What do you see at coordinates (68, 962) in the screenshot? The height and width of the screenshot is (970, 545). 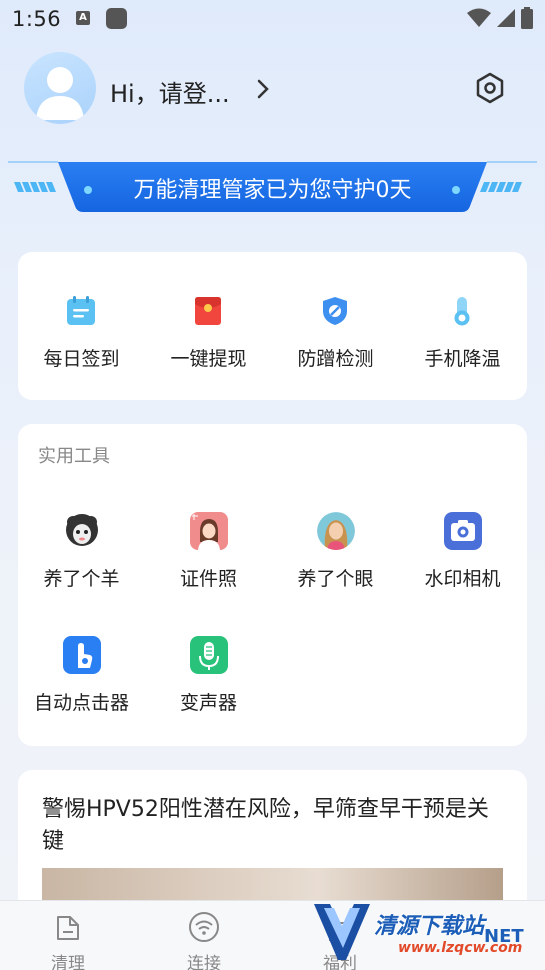 I see `nav-label: 清理` at bounding box center [68, 962].